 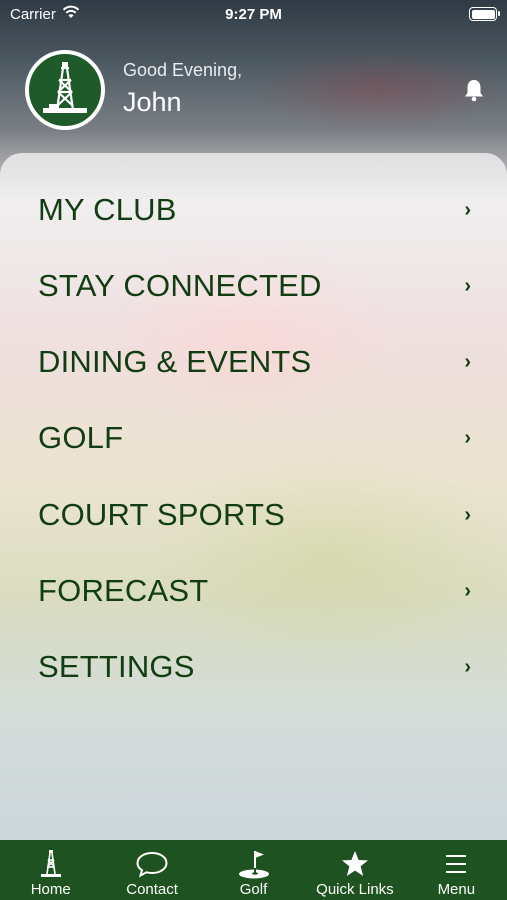 I want to click on tab-label: Contact, so click(x=152, y=889).